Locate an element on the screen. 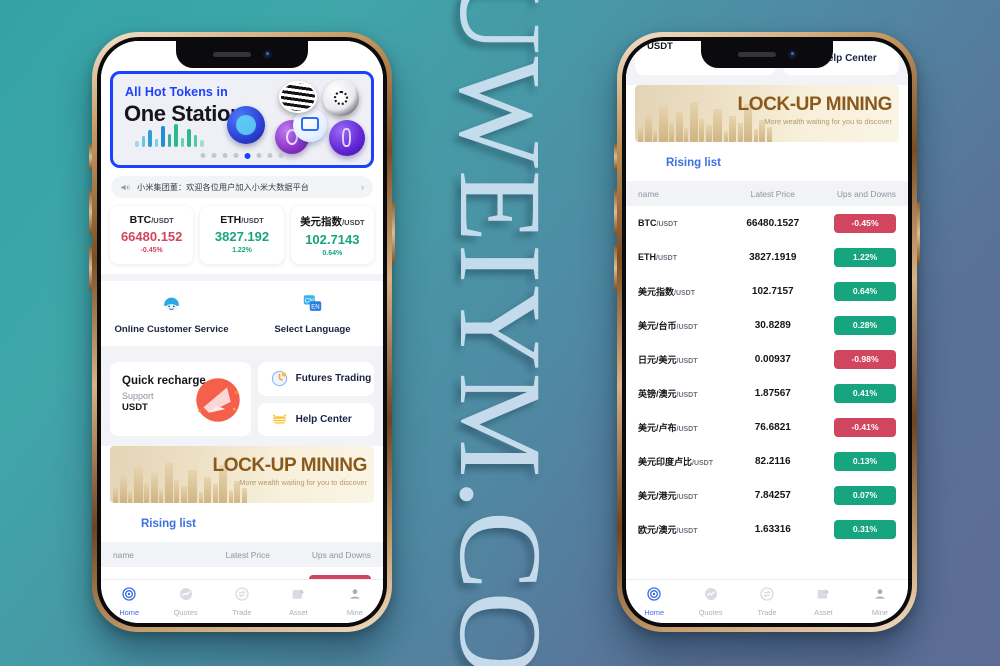  tab-label: Asset is located at coordinates (823, 612).